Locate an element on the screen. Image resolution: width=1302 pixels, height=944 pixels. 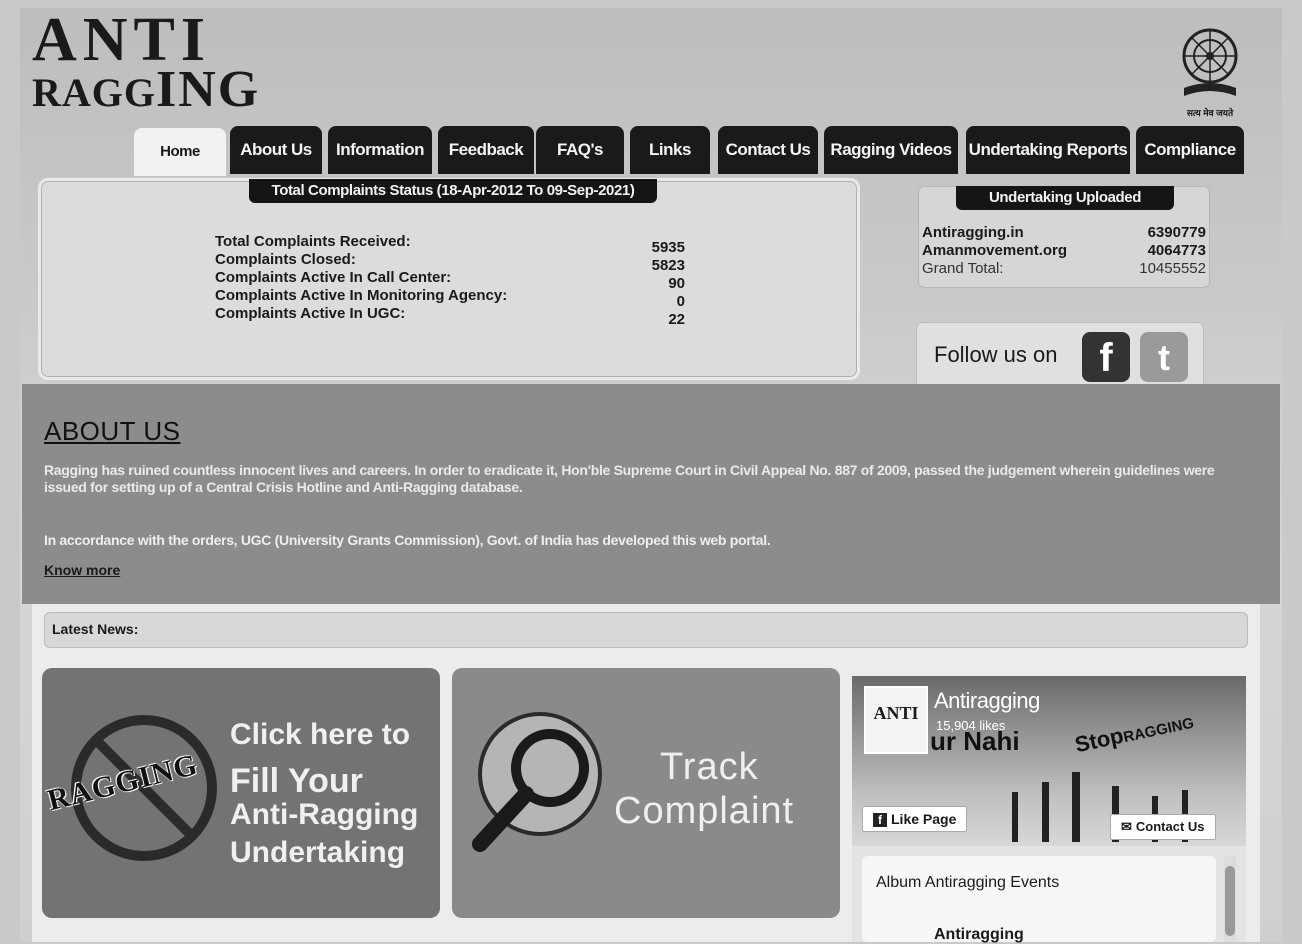
logo-line-2a: RAGG is located at coordinates (94, 92).